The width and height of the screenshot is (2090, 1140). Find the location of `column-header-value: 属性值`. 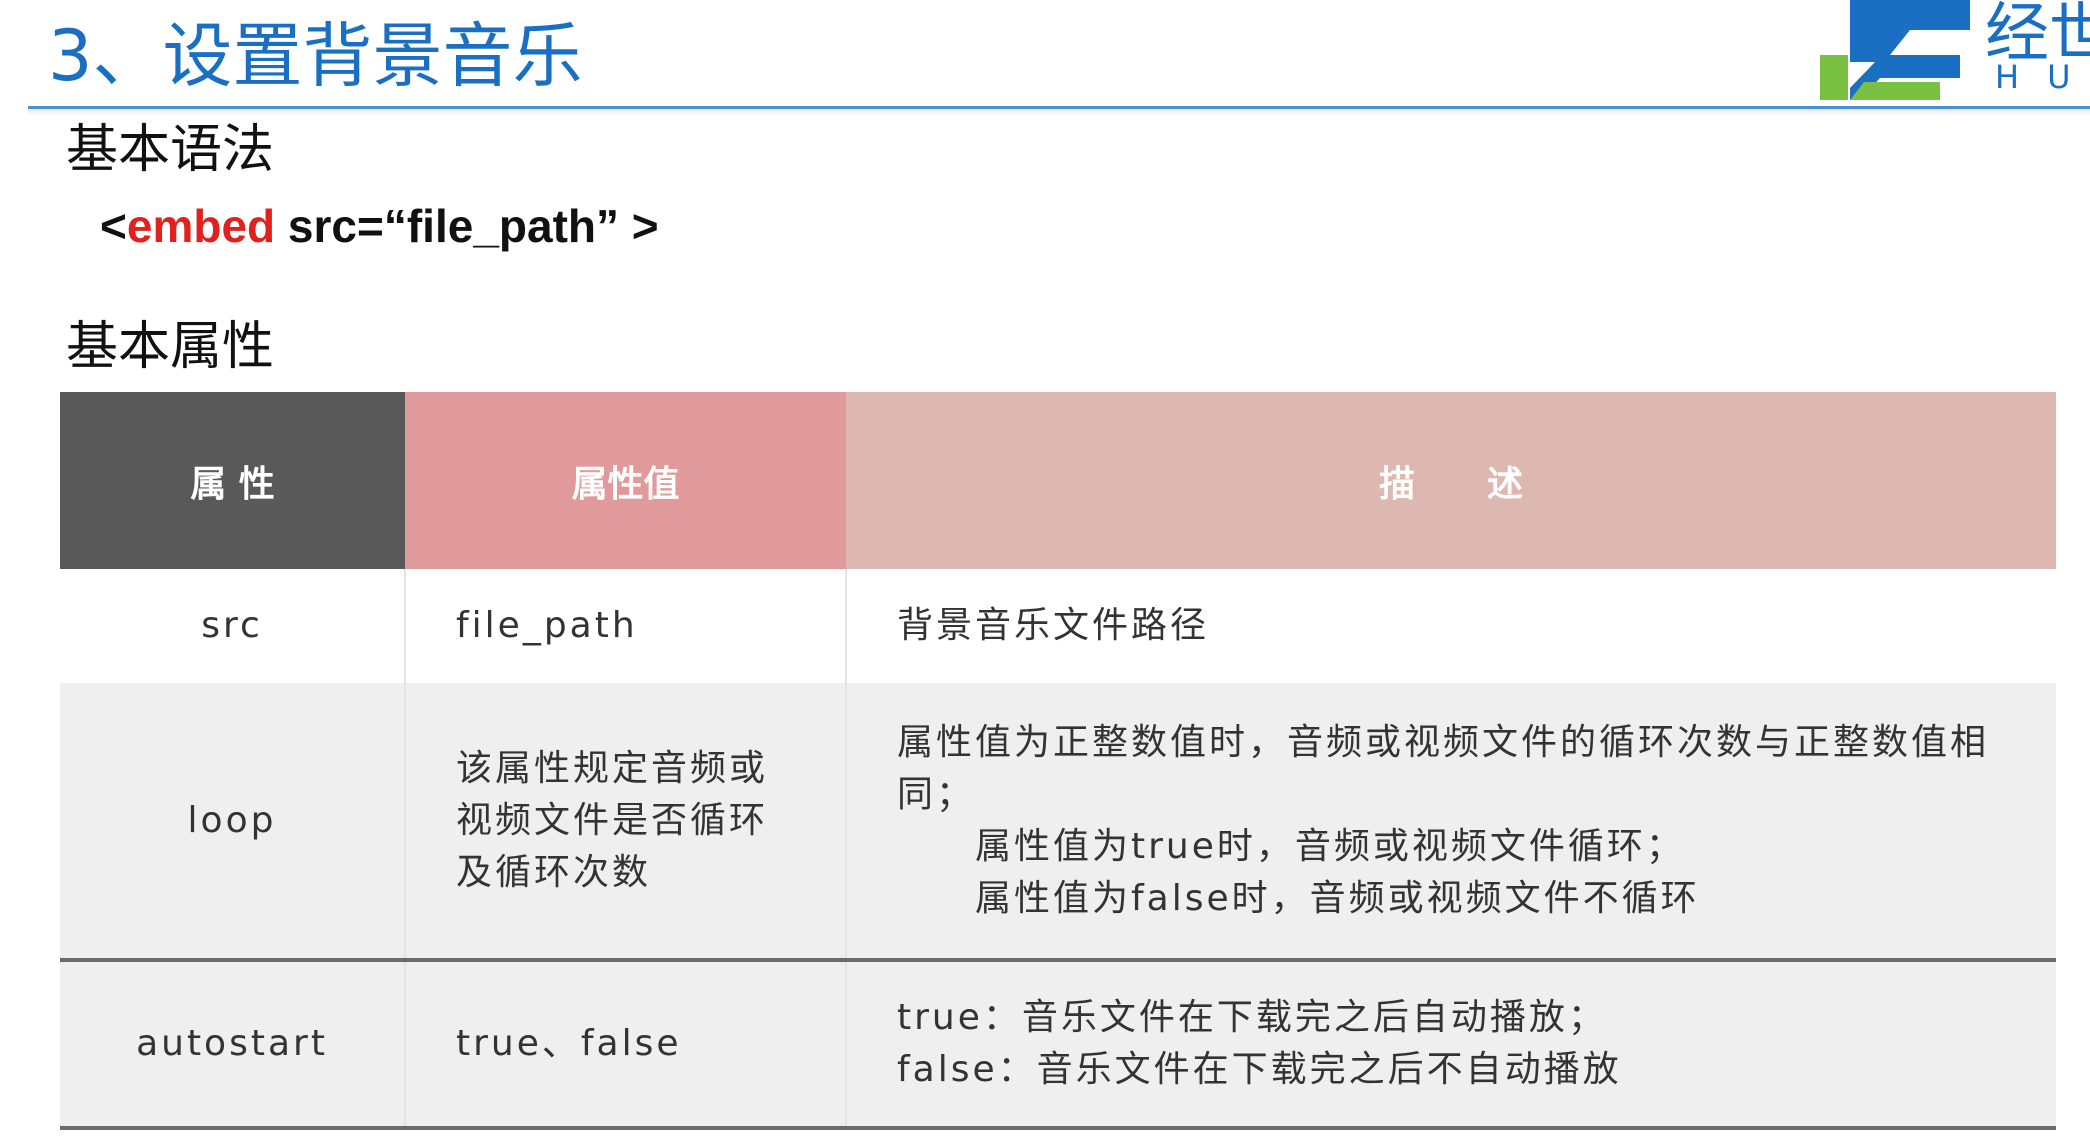

column-header-value: 属性值 is located at coordinates (625, 480).